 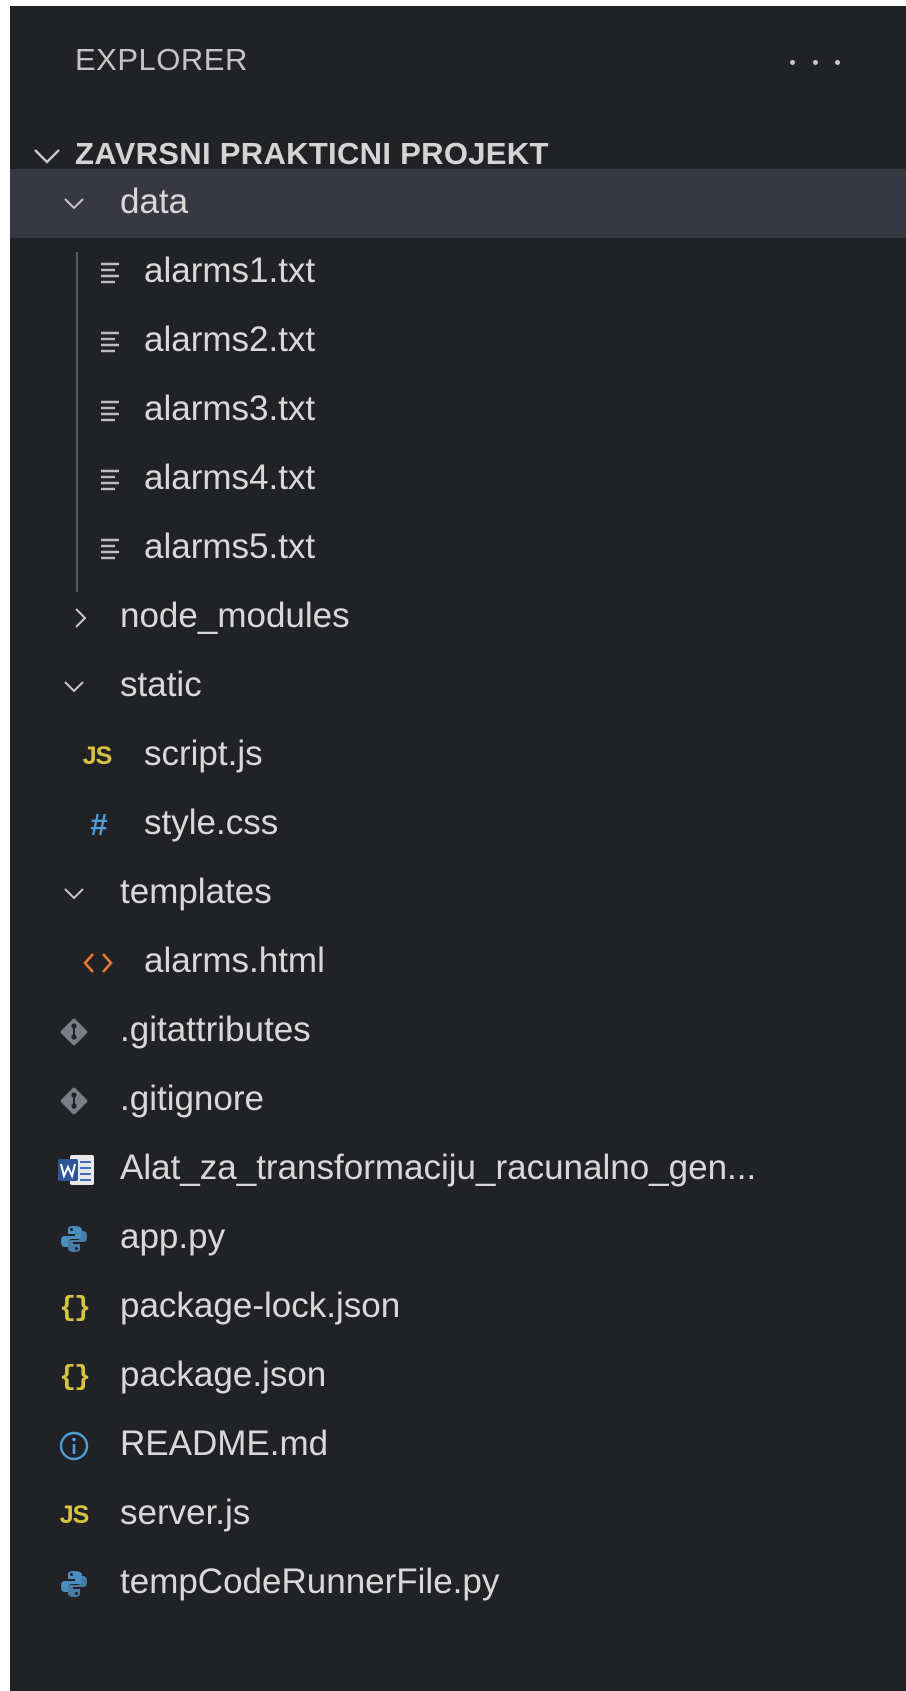 I want to click on file-alarms-html: alarms.html, so click(x=458, y=962).